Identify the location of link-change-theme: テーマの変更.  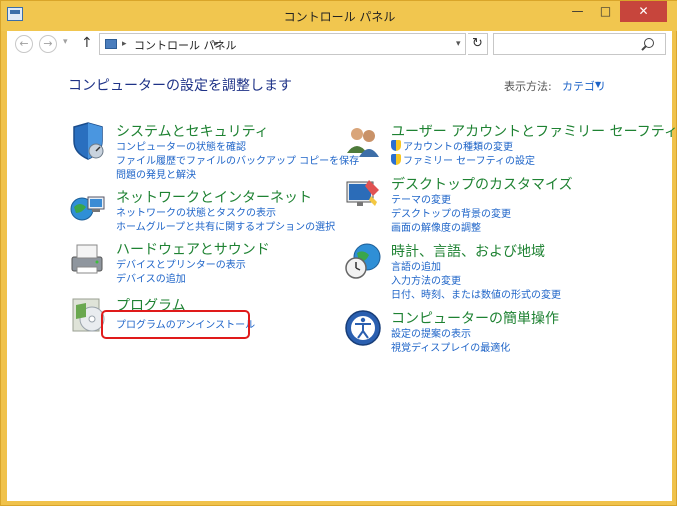
(421, 198).